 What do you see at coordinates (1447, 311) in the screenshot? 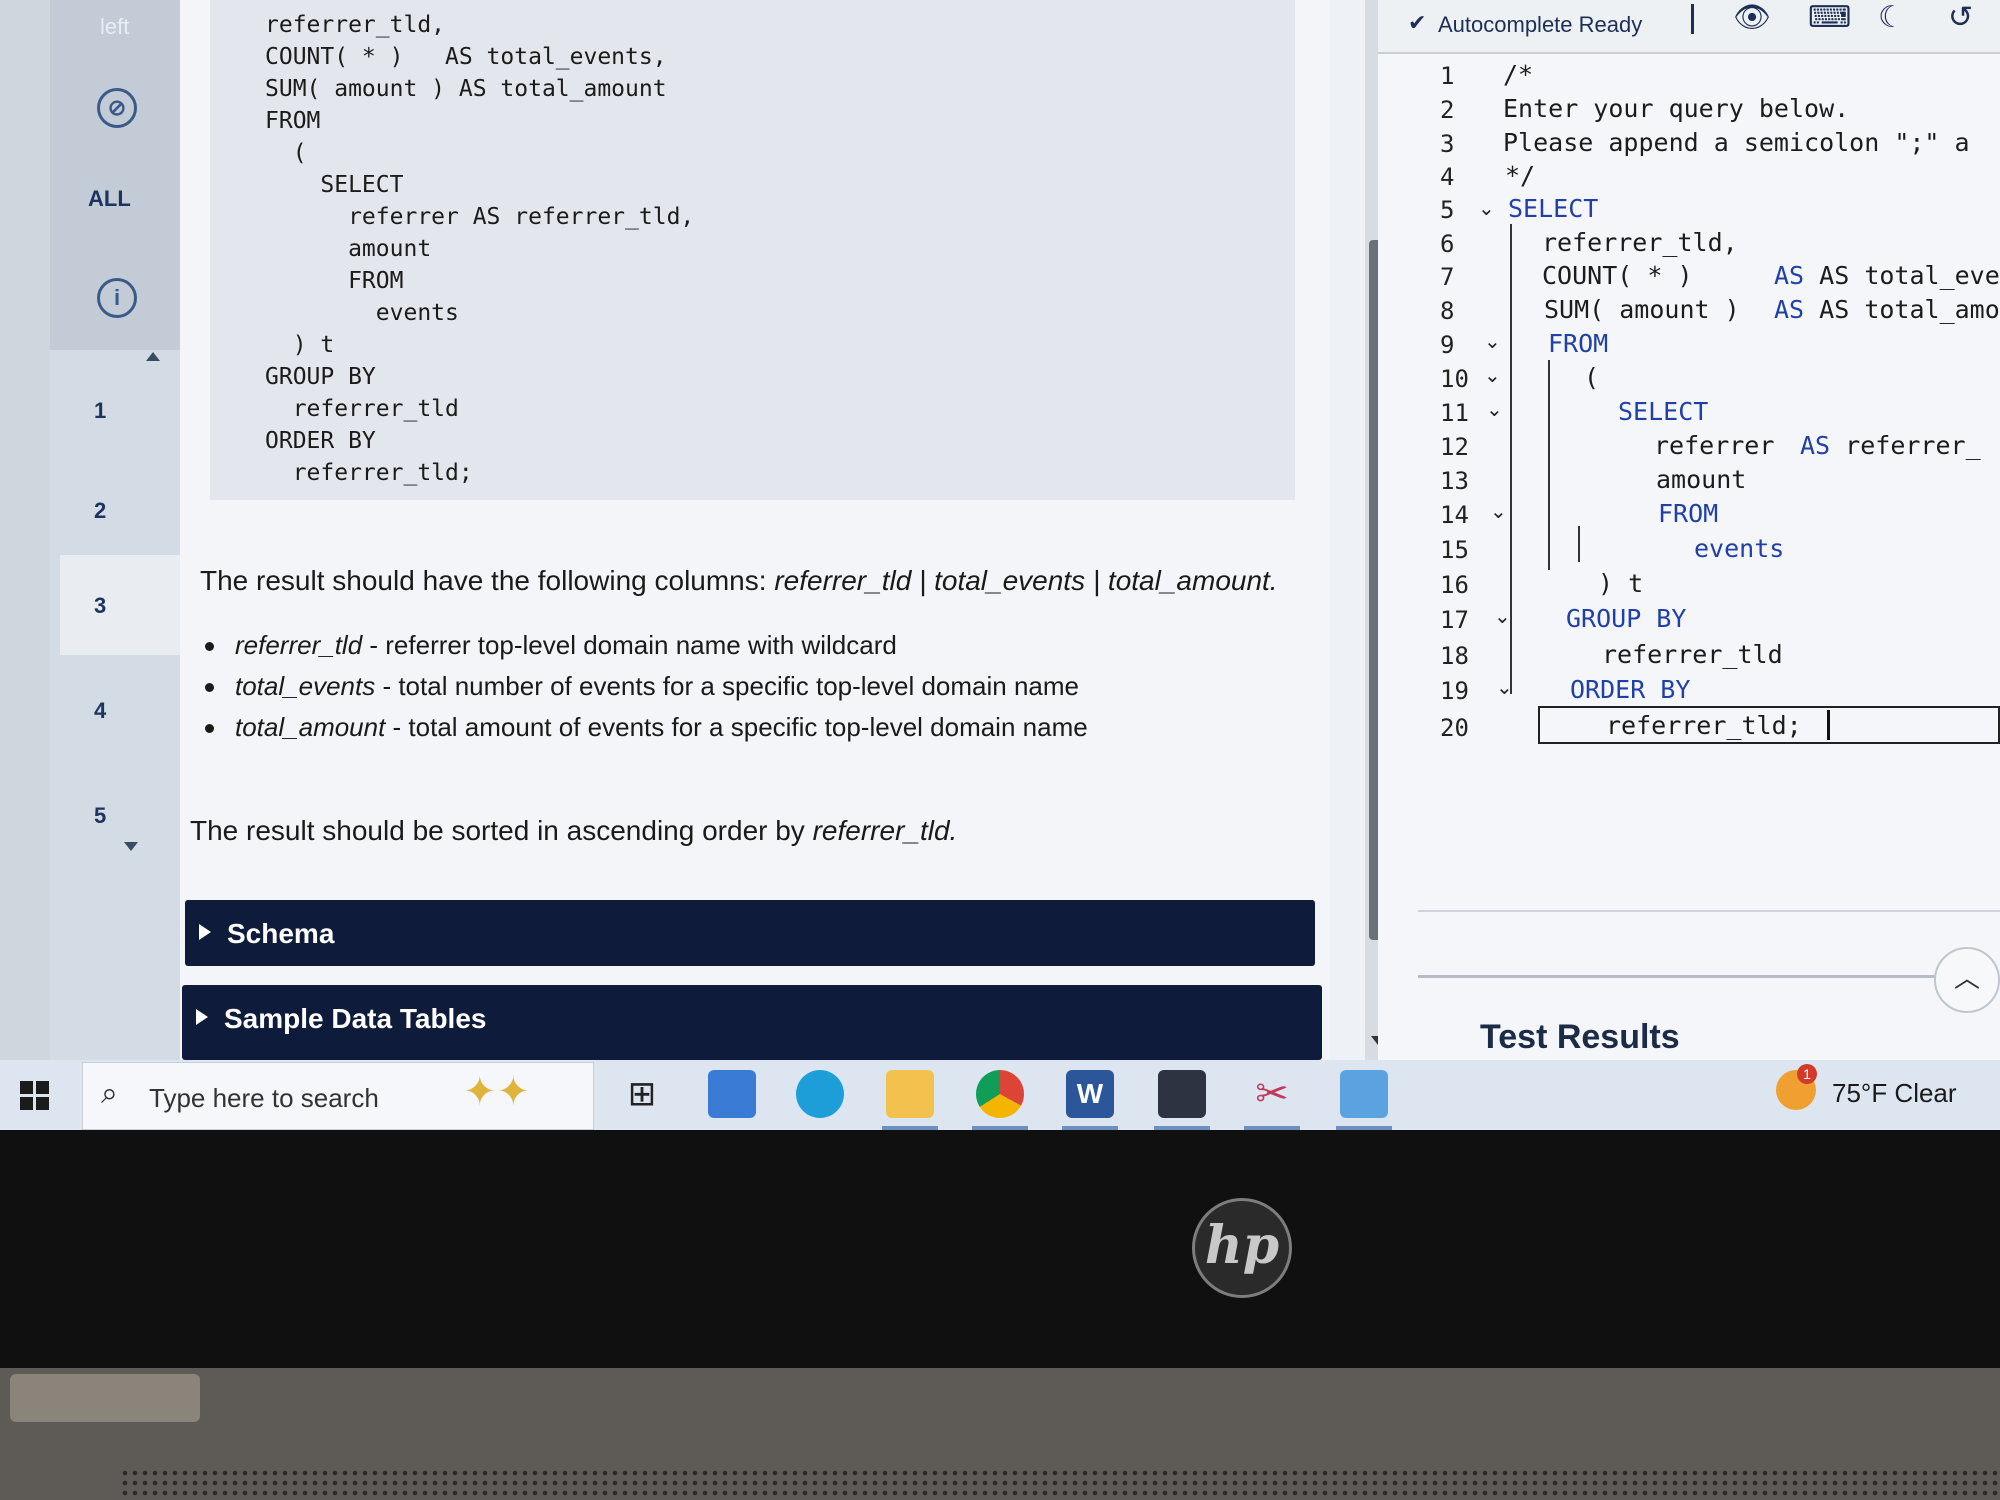
I see `line-number: 8` at bounding box center [1447, 311].